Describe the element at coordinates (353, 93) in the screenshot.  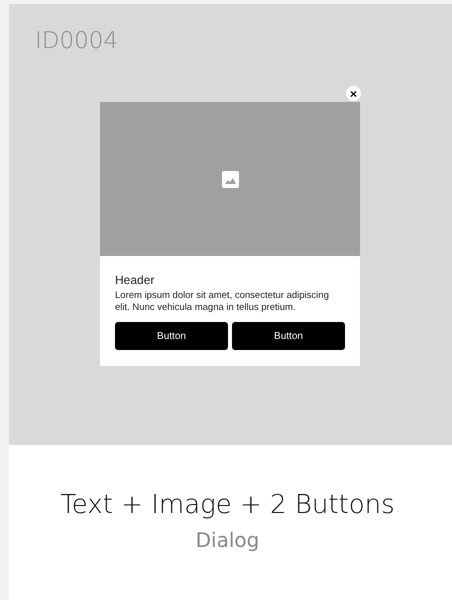
I see `close-button: ×` at that location.